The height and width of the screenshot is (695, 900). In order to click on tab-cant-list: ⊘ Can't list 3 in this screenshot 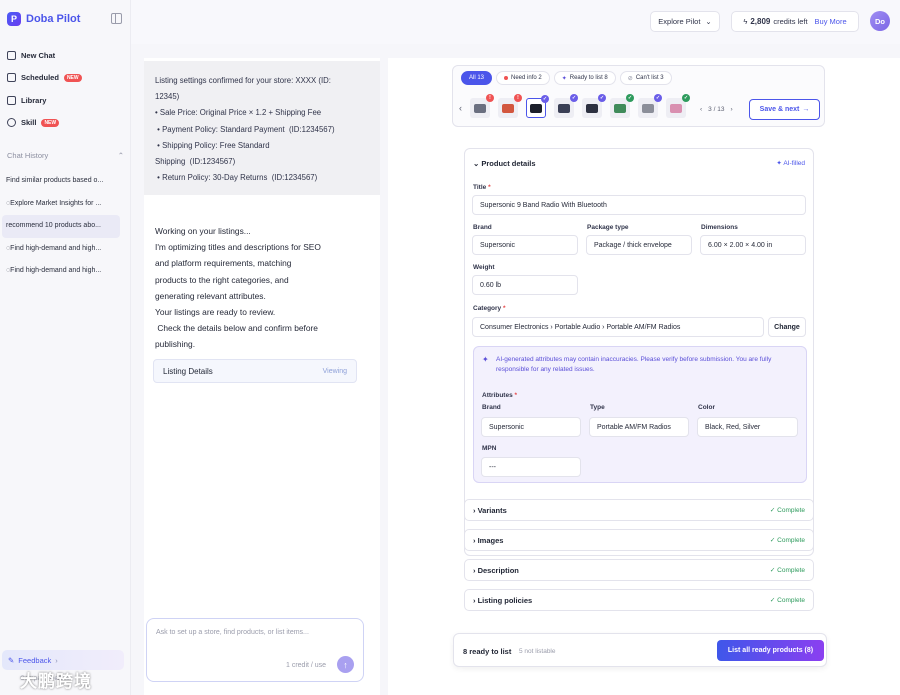, I will do `click(645, 78)`.